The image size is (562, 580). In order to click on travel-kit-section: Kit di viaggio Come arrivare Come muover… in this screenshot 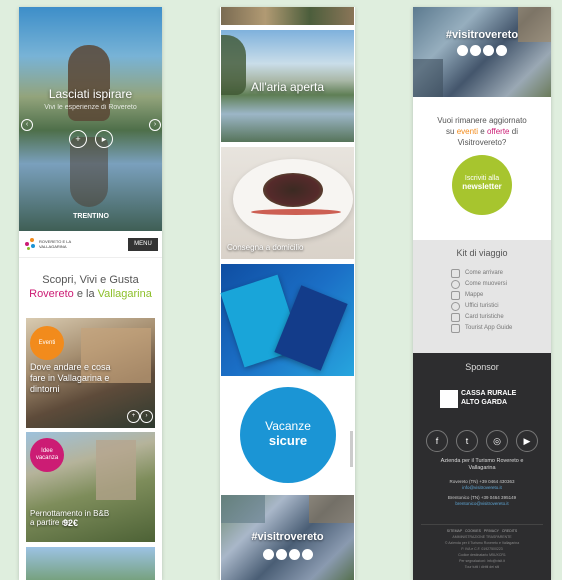, I will do `click(482, 296)`.